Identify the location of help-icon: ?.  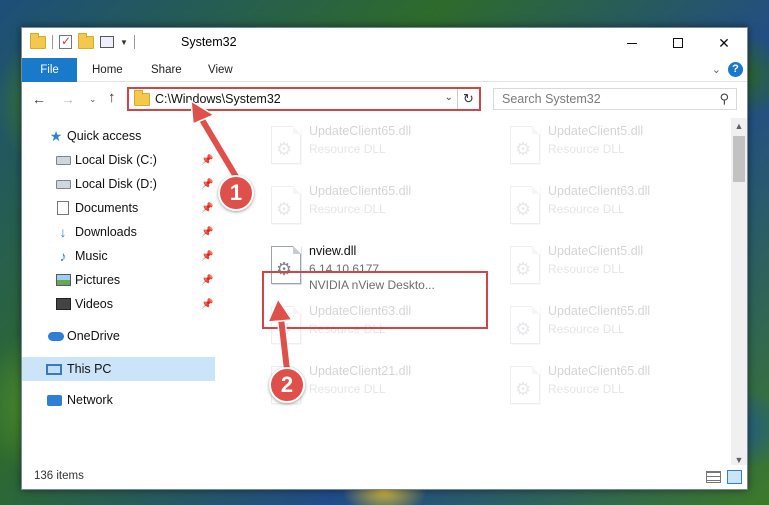
(735, 69).